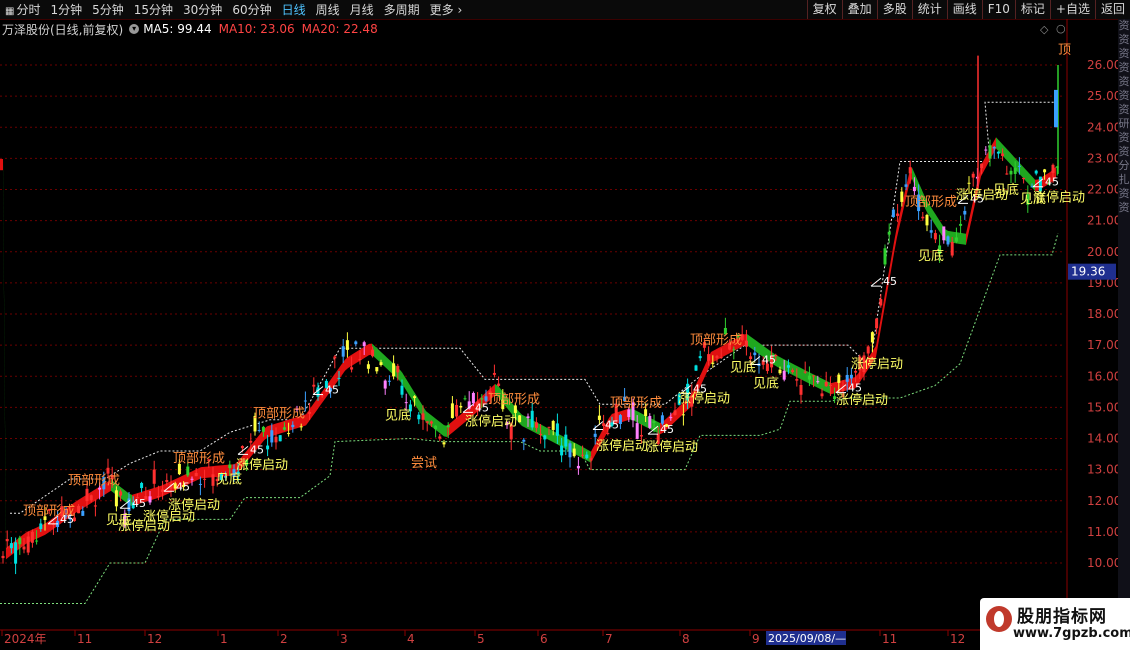 The image size is (1130, 650). Describe the element at coordinates (609, 639) in the screenshot. I see `date-label: 7` at that location.